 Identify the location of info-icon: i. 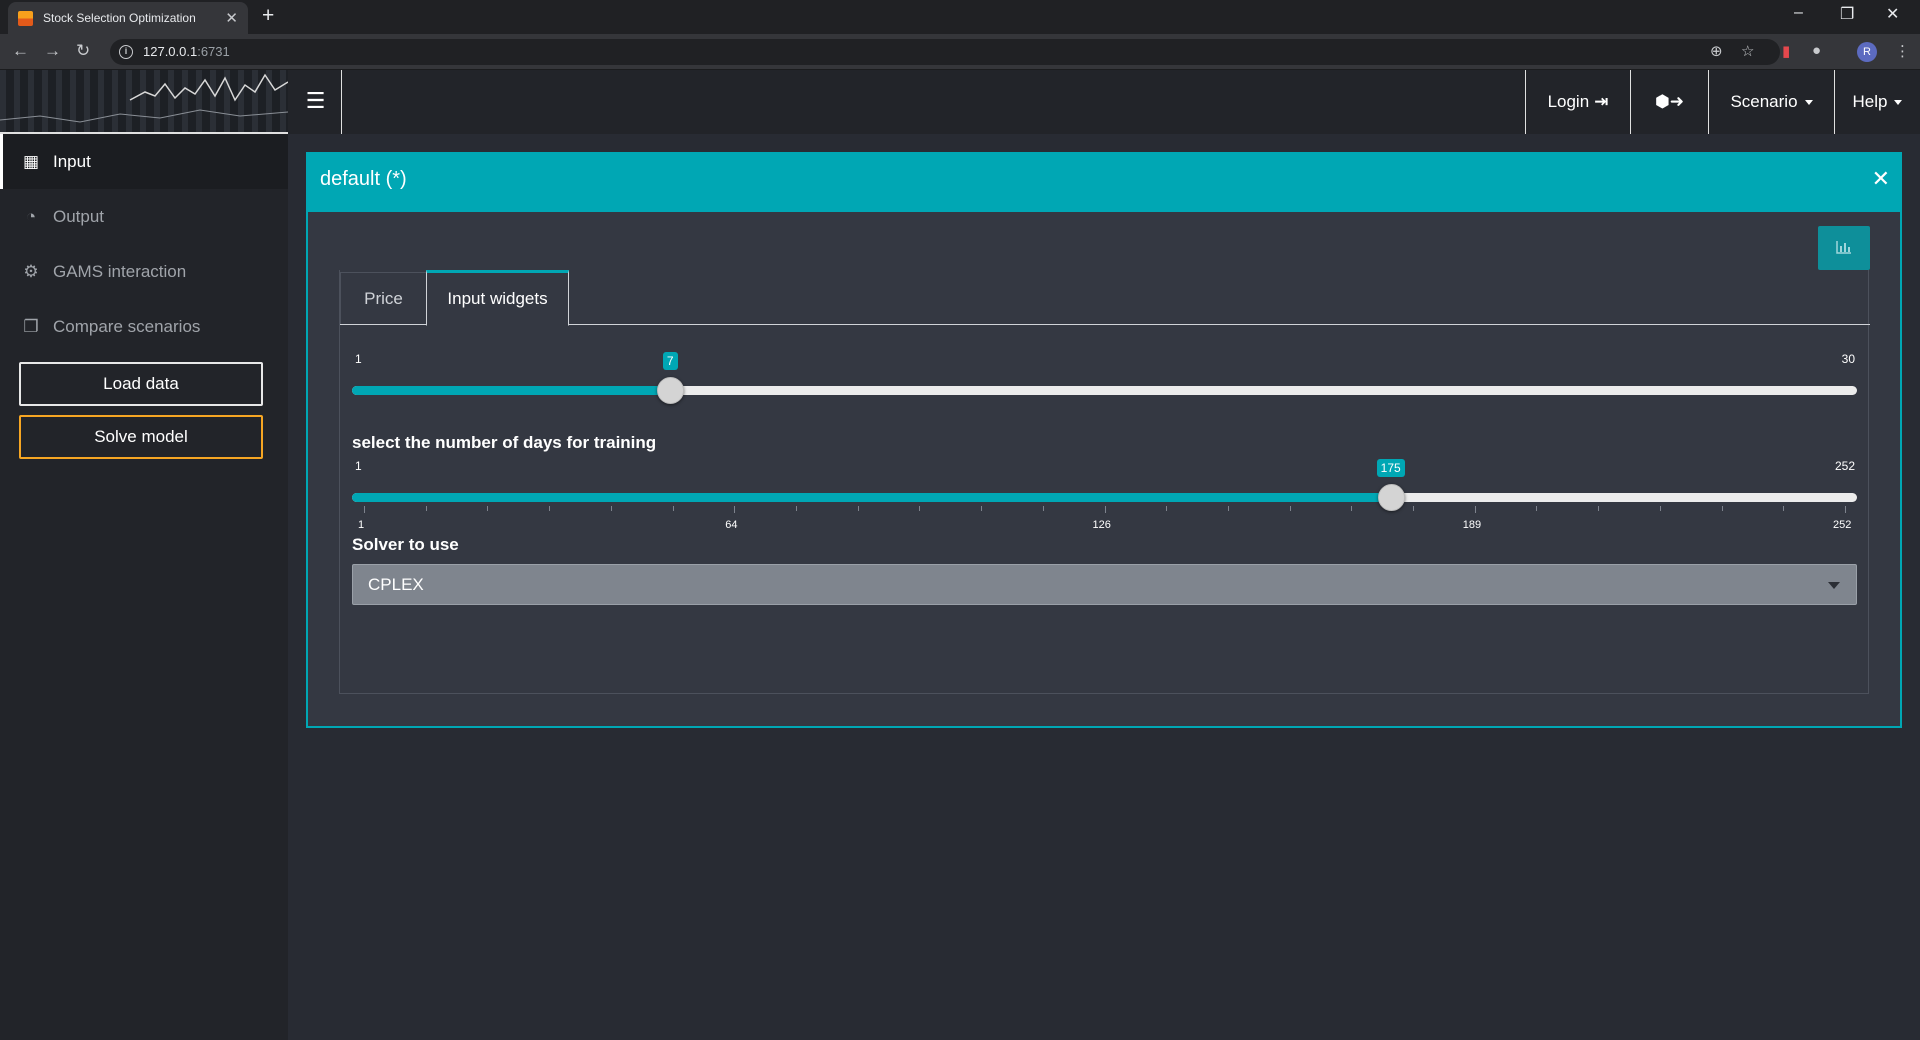
(126, 52).